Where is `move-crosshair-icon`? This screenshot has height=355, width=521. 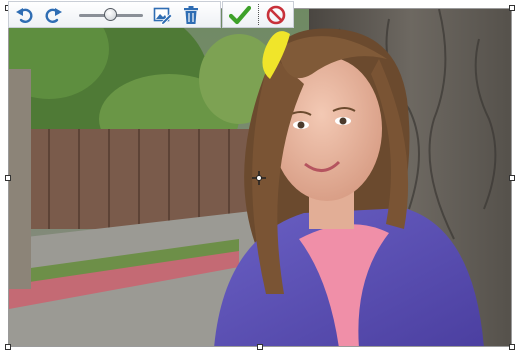 move-crosshair-icon is located at coordinates (259, 178).